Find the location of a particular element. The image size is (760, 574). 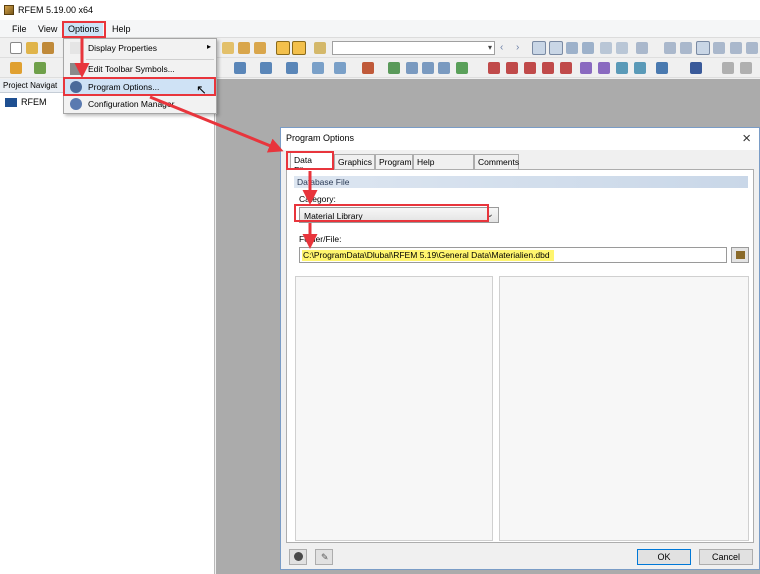

save-icon is located at coordinates (48, 48).